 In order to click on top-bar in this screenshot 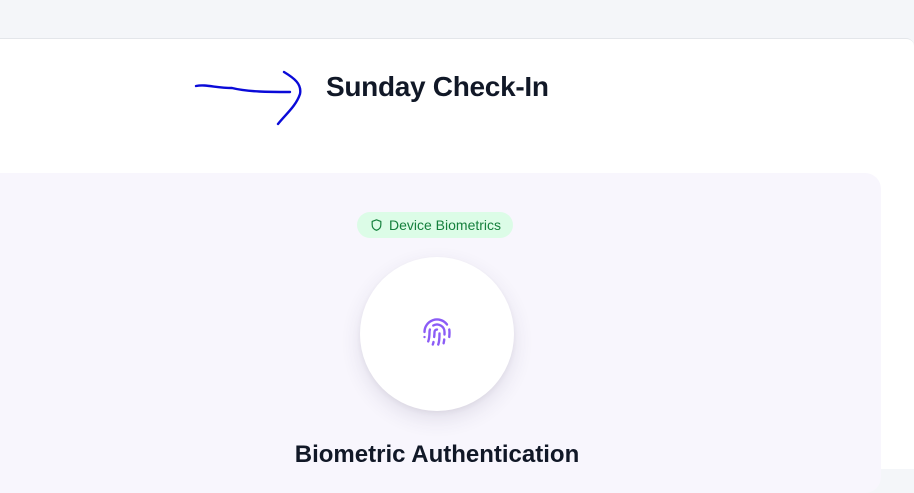, I will do `click(457, 19)`.